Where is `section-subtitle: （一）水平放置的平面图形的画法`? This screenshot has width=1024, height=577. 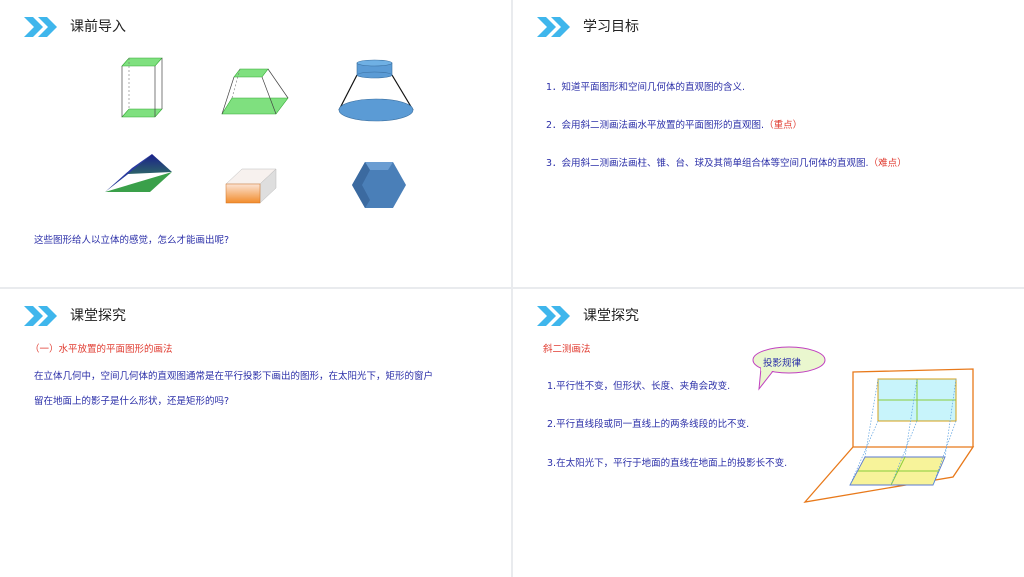 section-subtitle: （一）水平放置的平面图形的画法 is located at coordinates (101, 349).